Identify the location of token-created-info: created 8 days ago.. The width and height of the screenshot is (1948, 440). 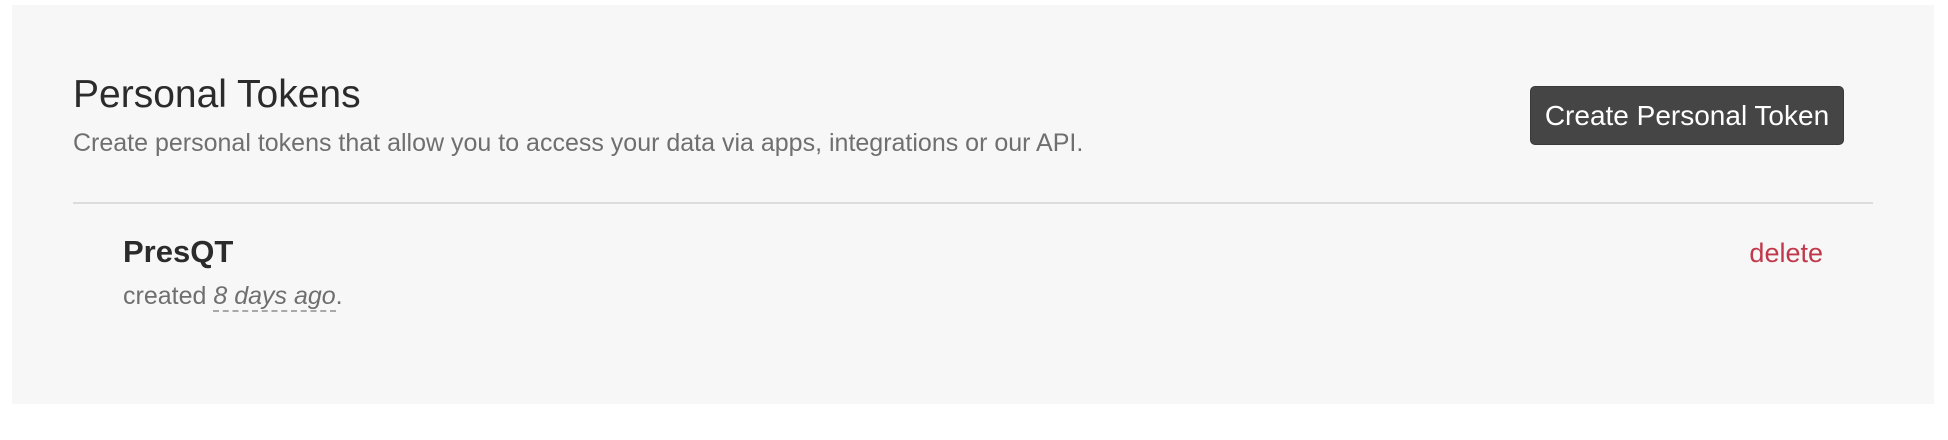
(233, 296).